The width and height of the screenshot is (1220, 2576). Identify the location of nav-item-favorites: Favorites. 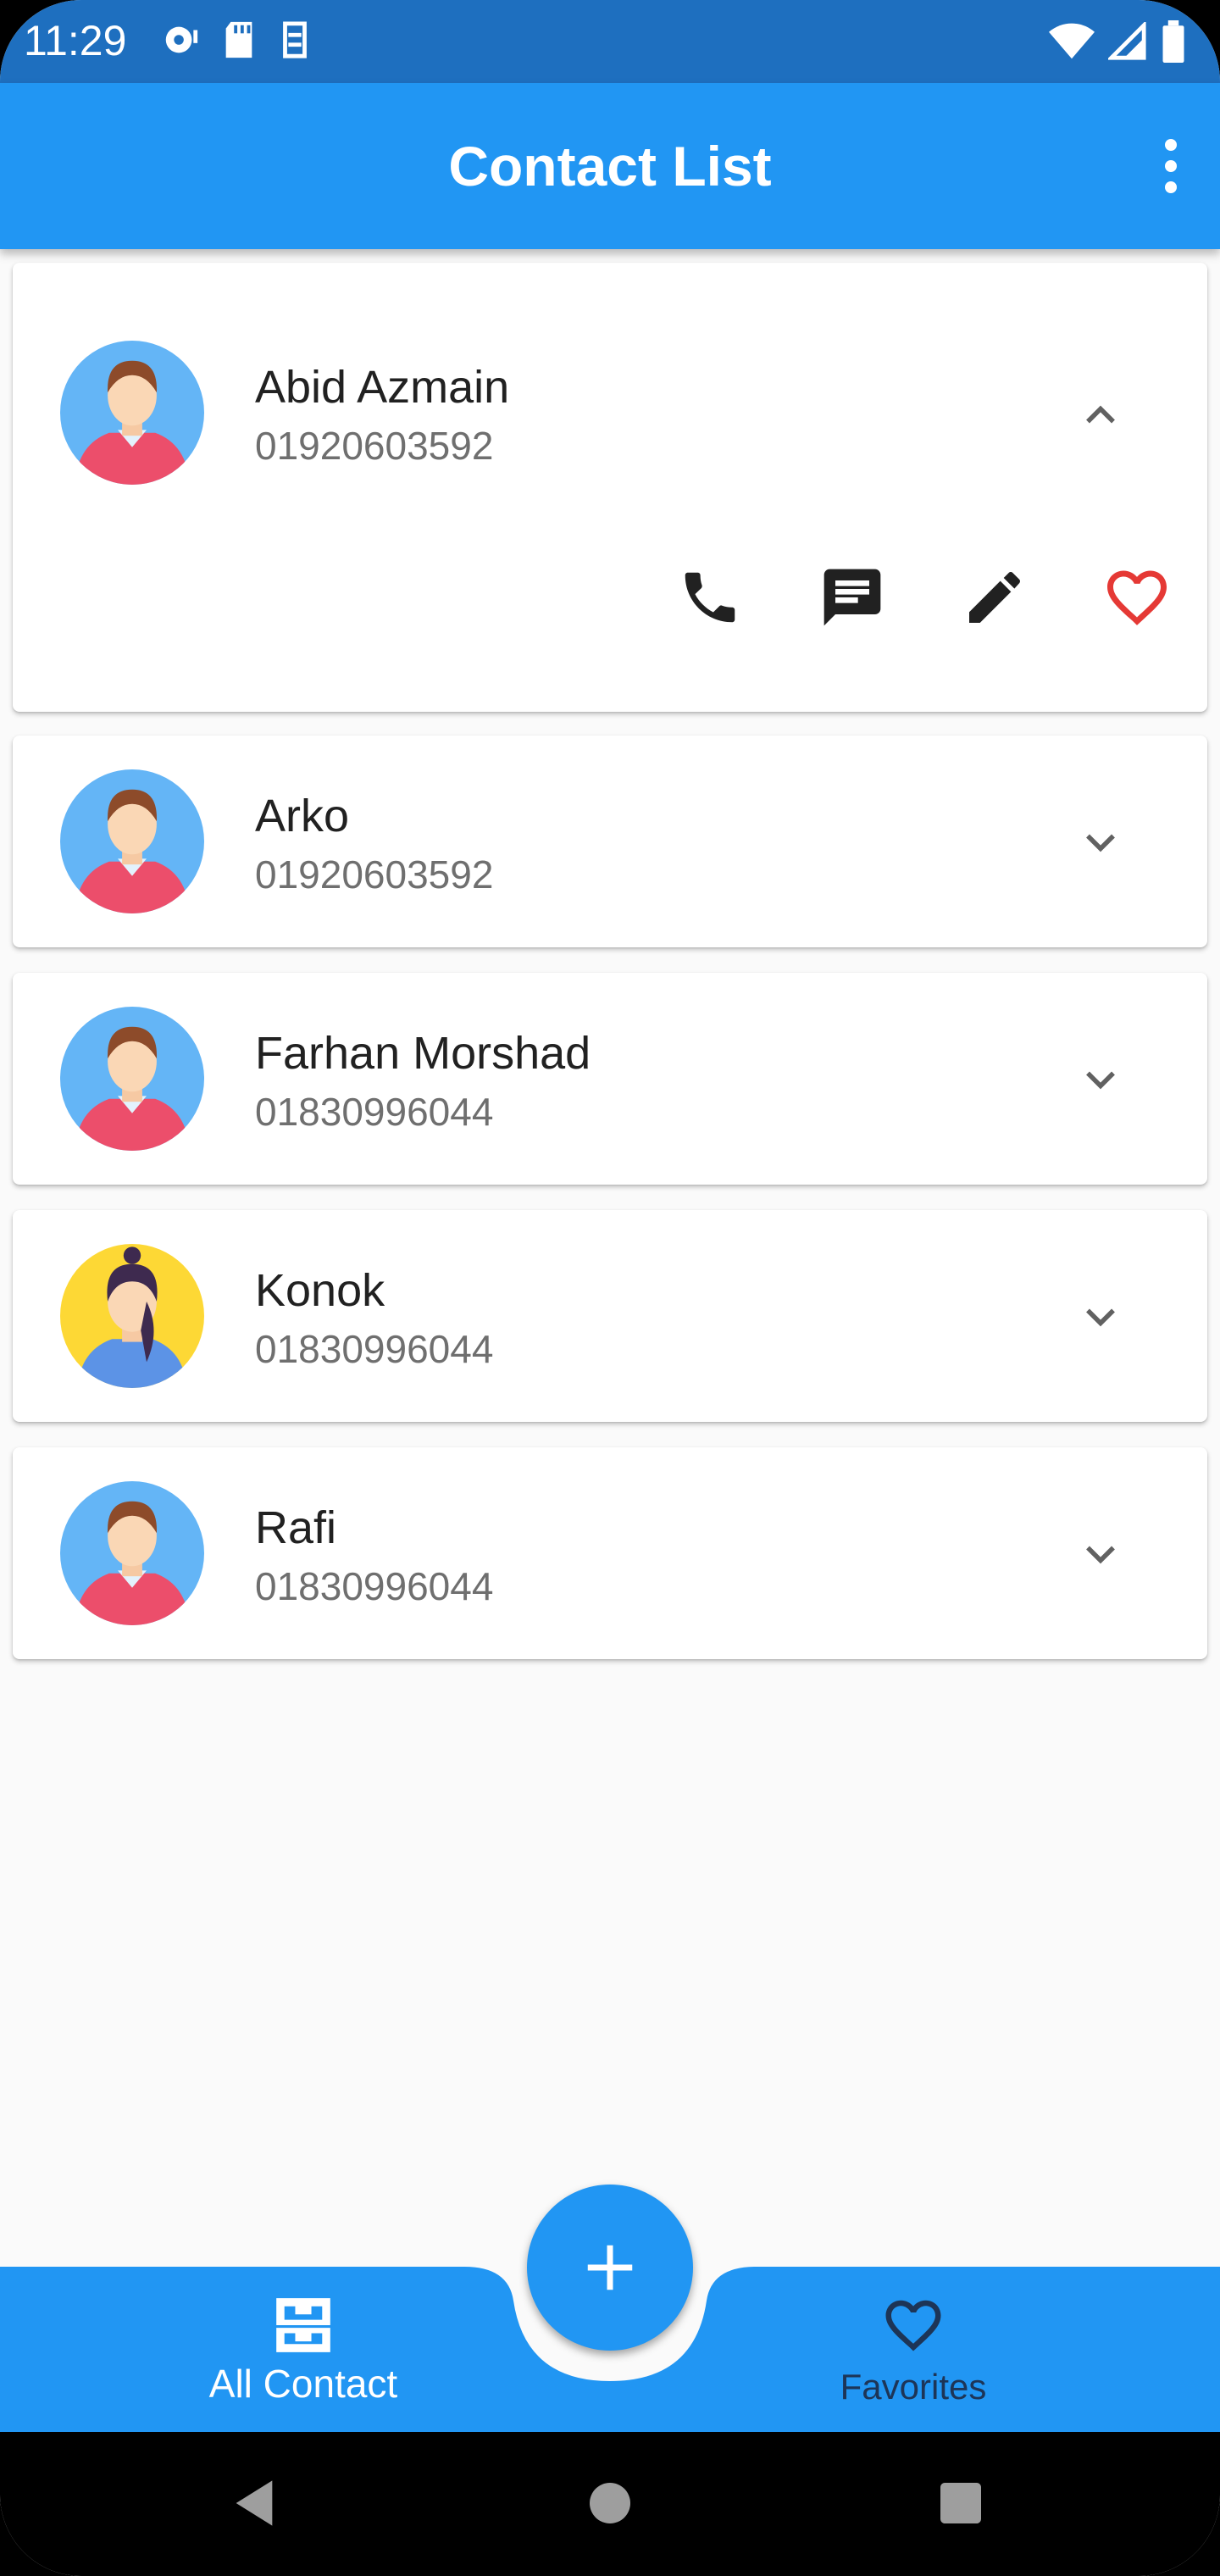
(913, 2349).